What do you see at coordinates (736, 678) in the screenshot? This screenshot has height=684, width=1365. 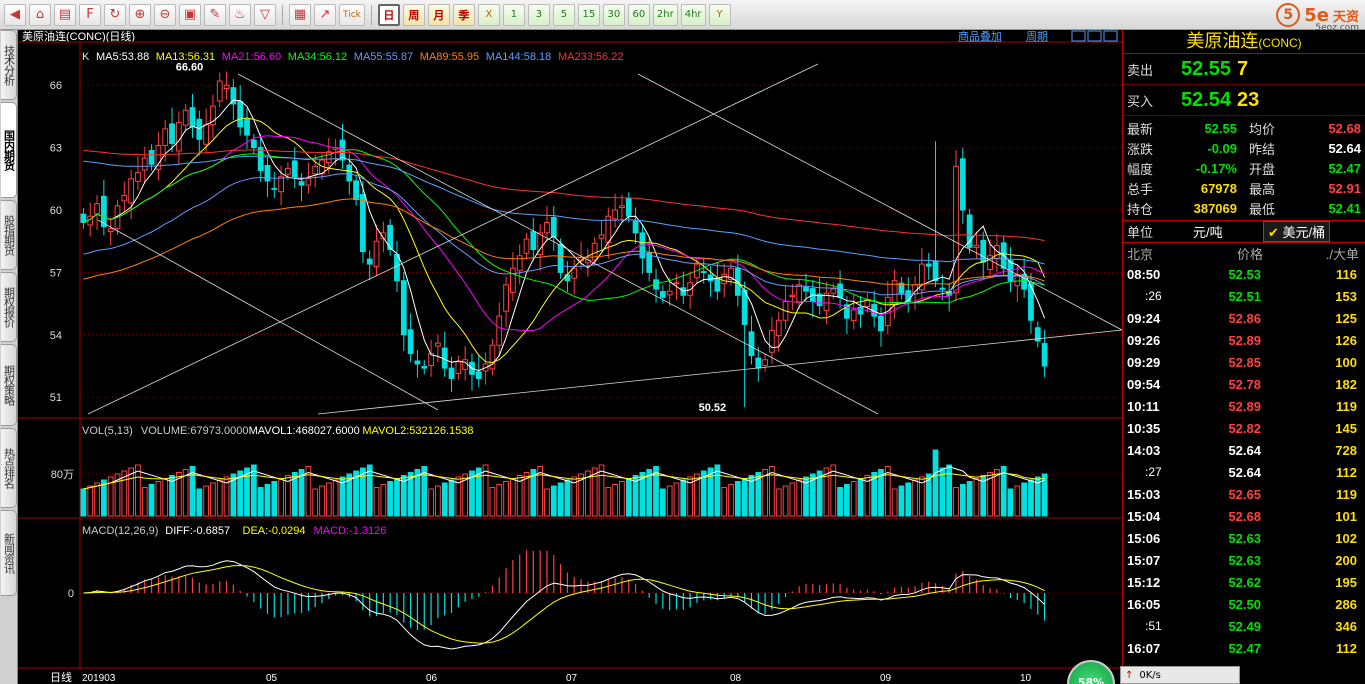 I see `x-tick-label: 08` at bounding box center [736, 678].